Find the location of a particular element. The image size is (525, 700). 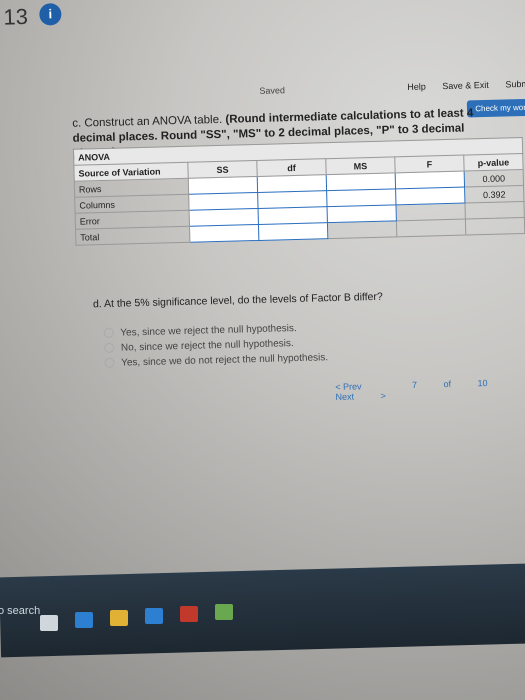

saved-status: Saved is located at coordinates (272, 90).